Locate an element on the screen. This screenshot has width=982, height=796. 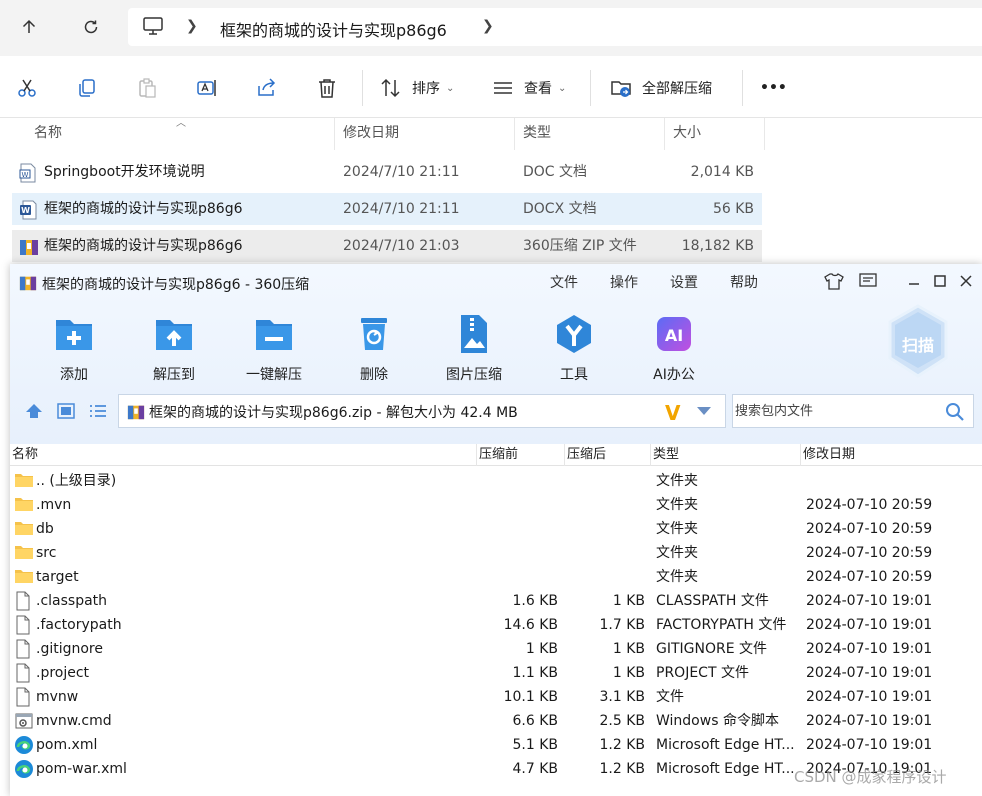
tools-button: 工具 is located at coordinates (574, 348).